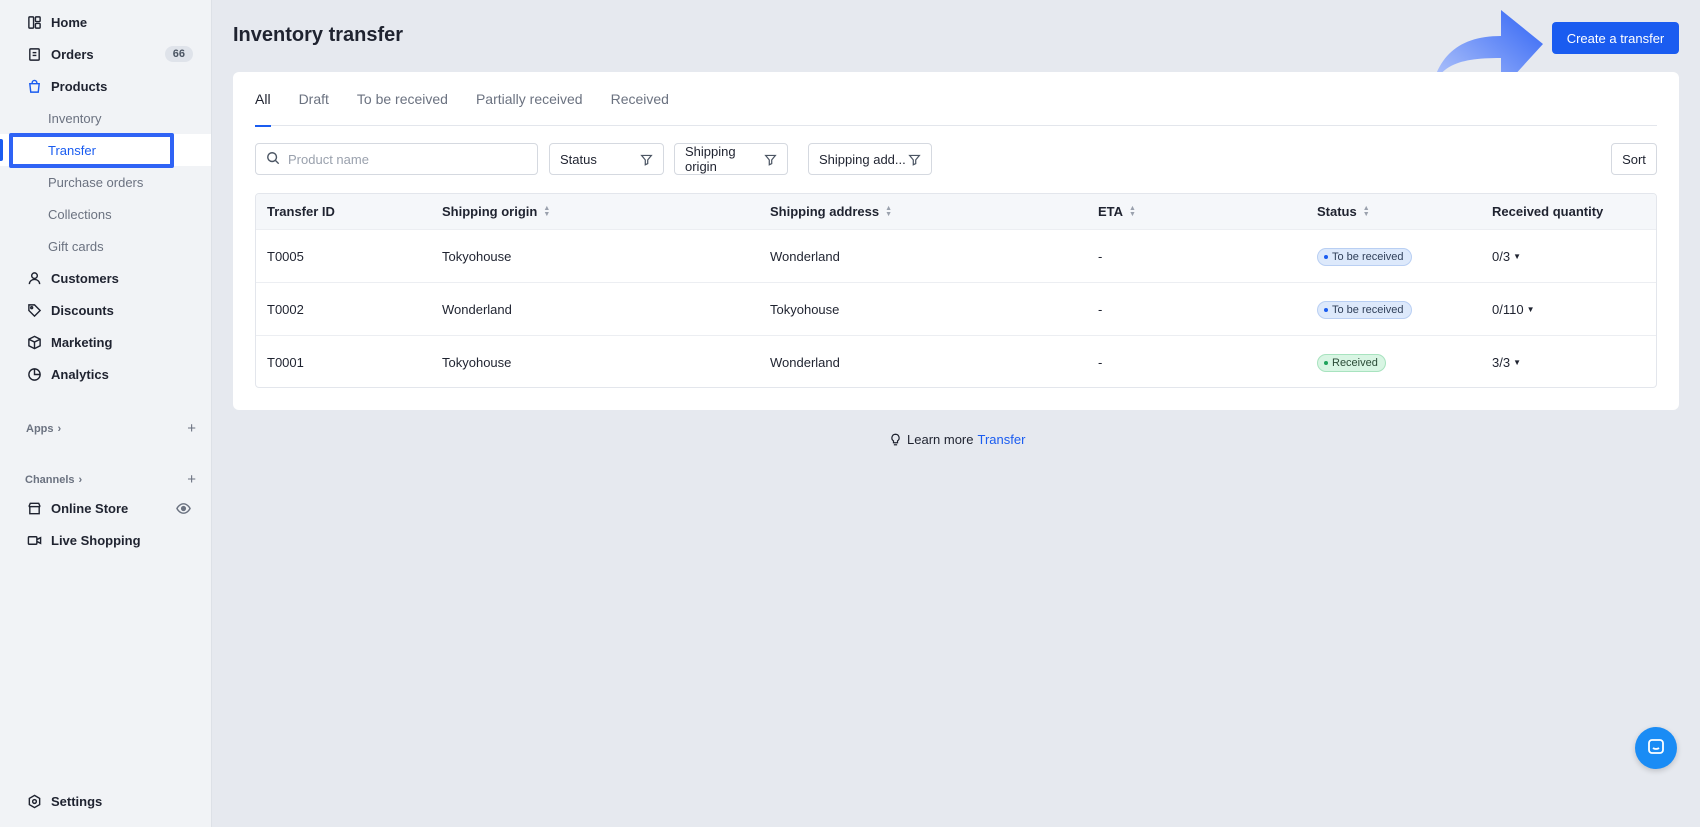  What do you see at coordinates (50, 479) in the screenshot?
I see `channels-label: Channels` at bounding box center [50, 479].